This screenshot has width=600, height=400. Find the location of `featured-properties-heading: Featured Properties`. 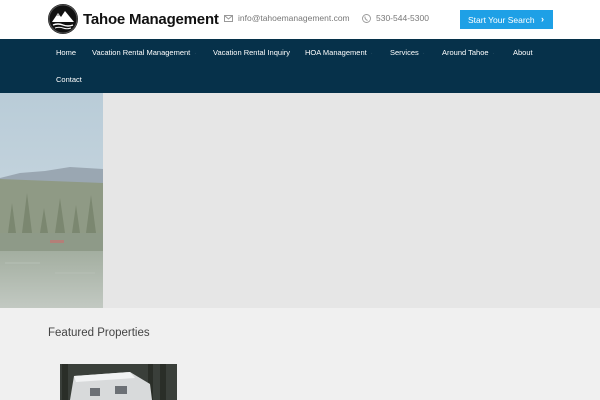

featured-properties-heading: Featured Properties is located at coordinates (99, 333).